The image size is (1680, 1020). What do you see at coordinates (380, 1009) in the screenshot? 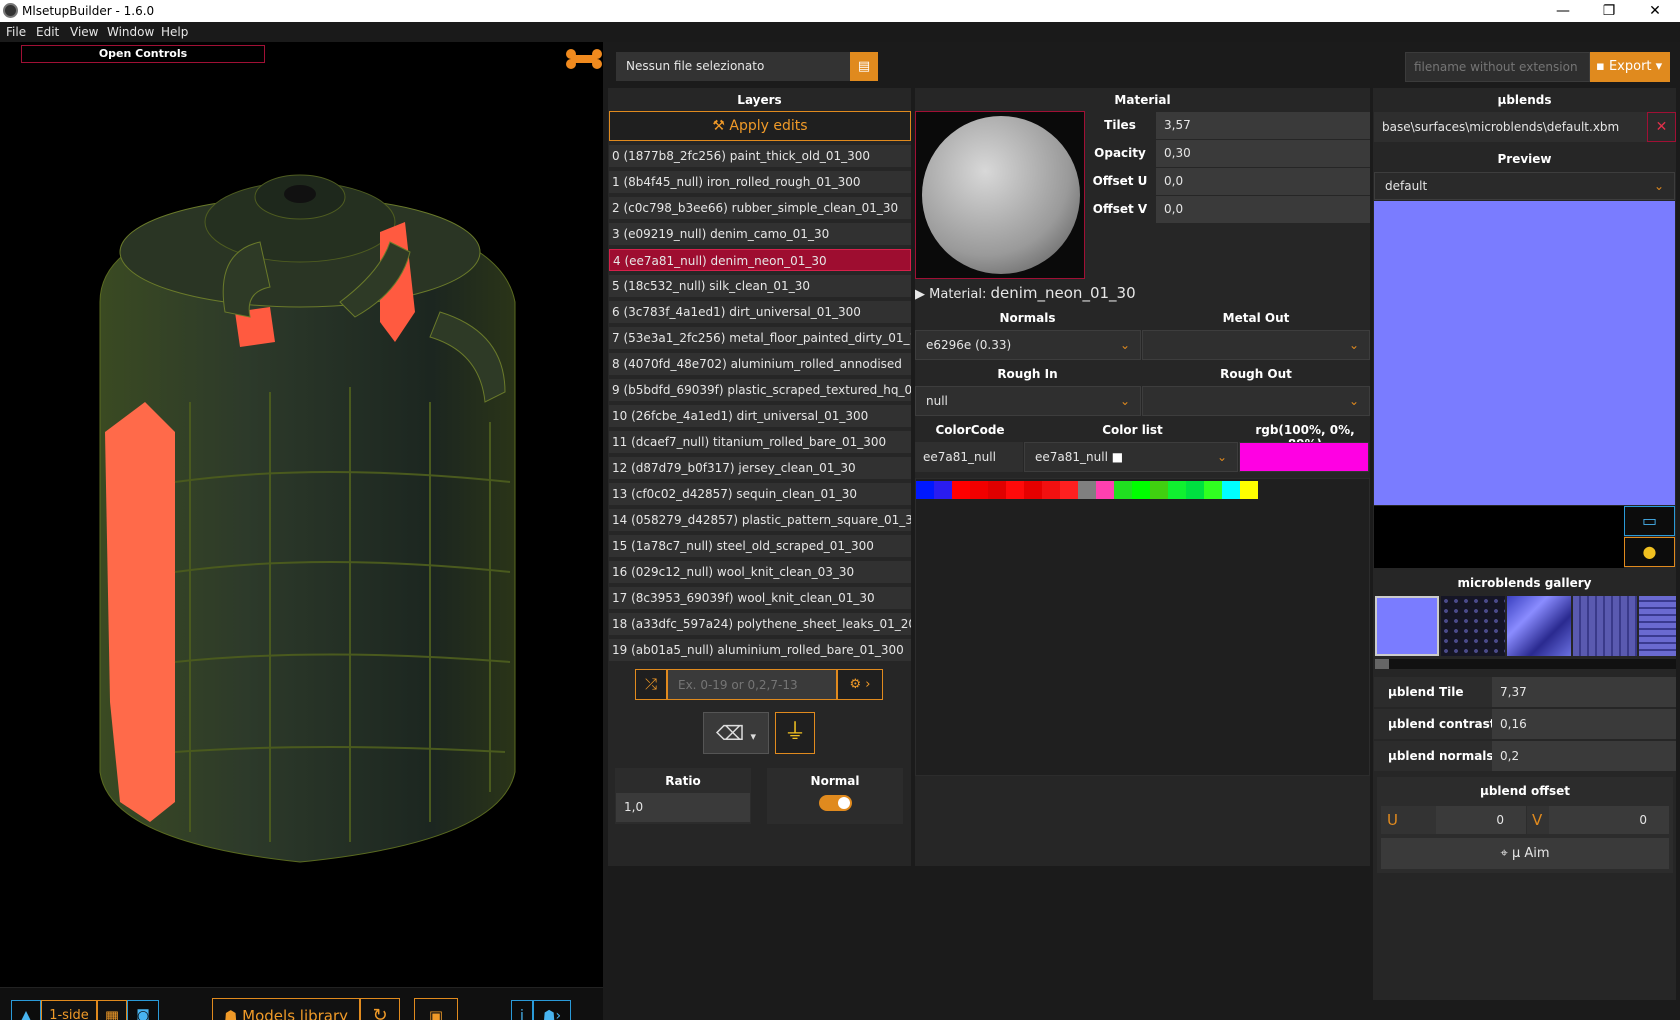
I see `refresh-icon: ↻` at bounding box center [380, 1009].